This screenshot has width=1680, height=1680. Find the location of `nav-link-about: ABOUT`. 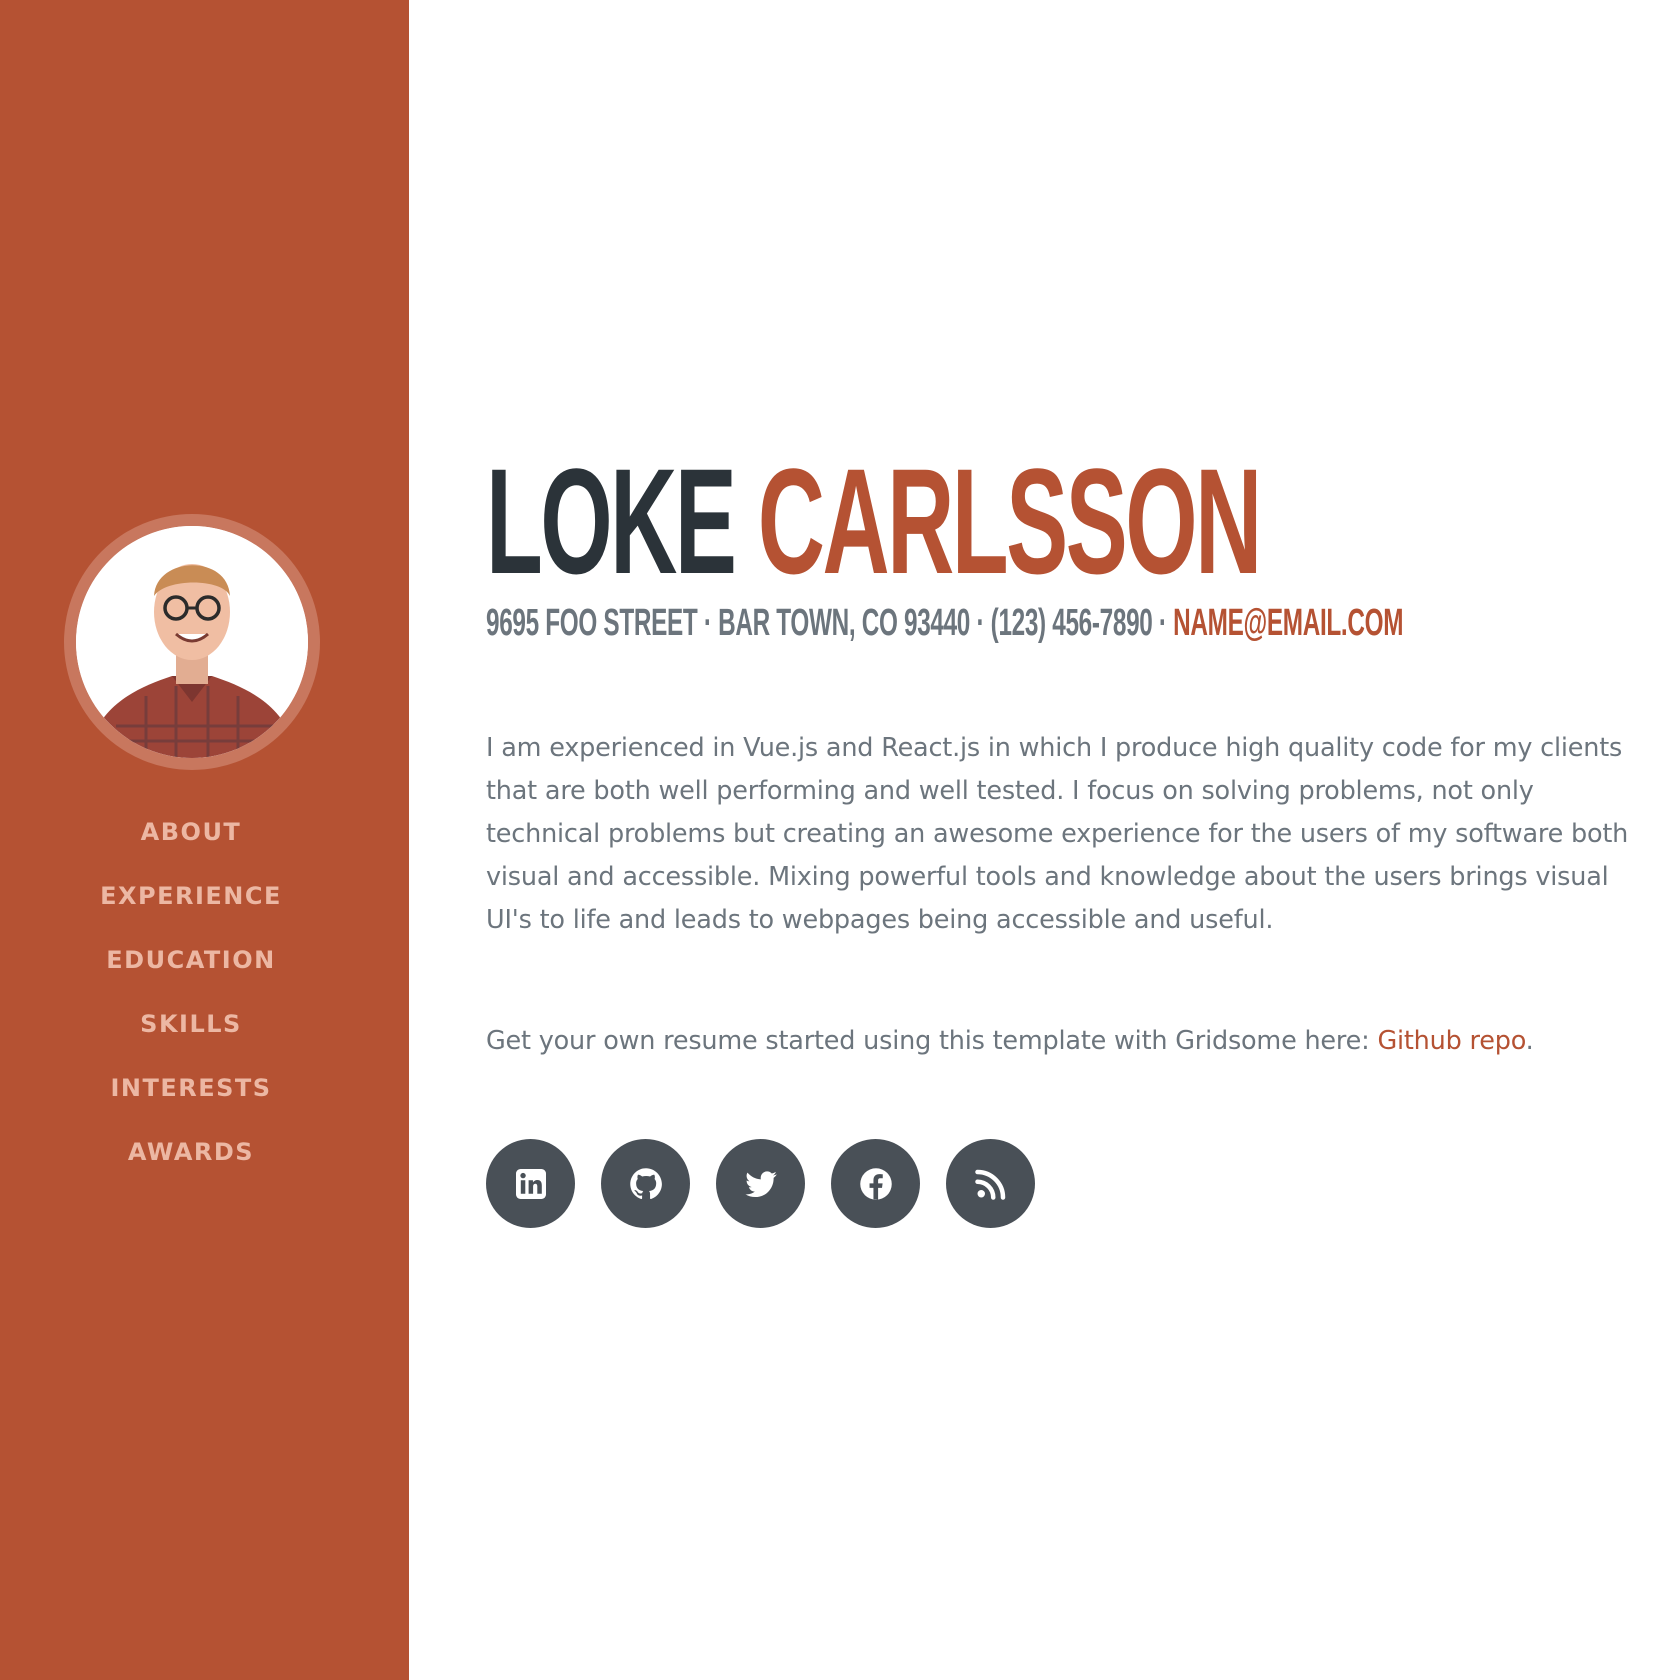

nav-link-about: ABOUT is located at coordinates (191, 832).